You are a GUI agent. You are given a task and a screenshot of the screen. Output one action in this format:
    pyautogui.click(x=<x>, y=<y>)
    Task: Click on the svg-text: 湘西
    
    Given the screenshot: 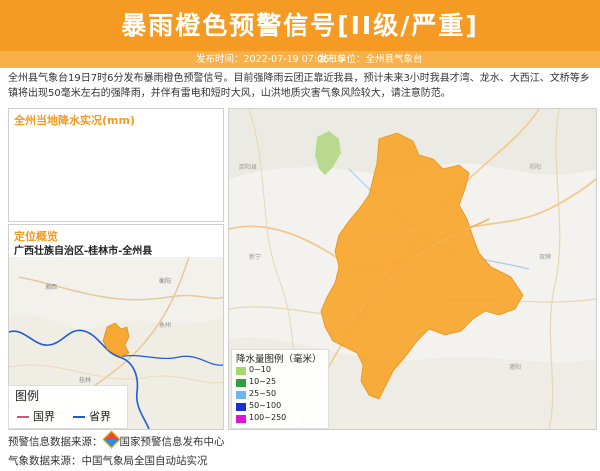 What is the action you would take?
    pyautogui.click(x=51, y=287)
    